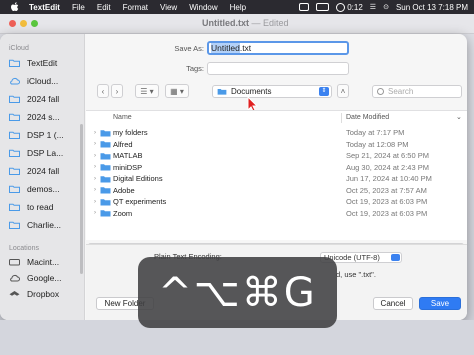 The image size is (474, 355). What do you see at coordinates (373, 7) in the screenshot?
I see `window-list-icon: ☰` at bounding box center [373, 7].